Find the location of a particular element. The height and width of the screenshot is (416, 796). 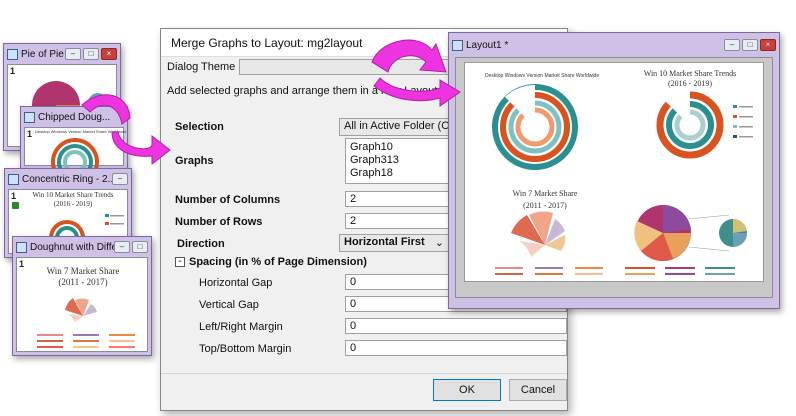

window-titlebar: Pie of Pie – □ × is located at coordinates (62, 54).